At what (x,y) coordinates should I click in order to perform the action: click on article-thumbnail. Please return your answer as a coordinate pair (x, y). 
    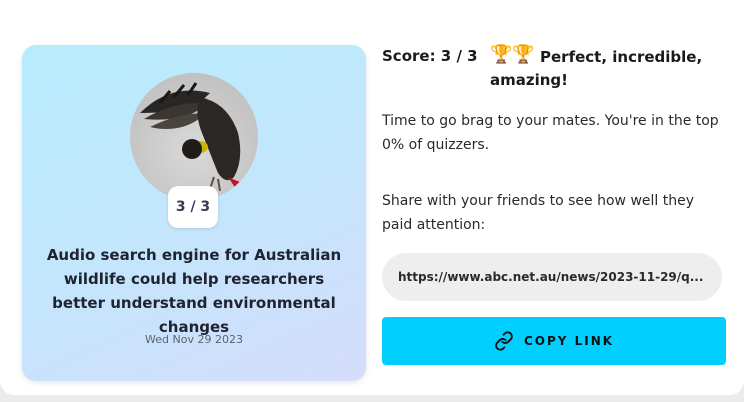
    Looking at the image, I should click on (194, 137).